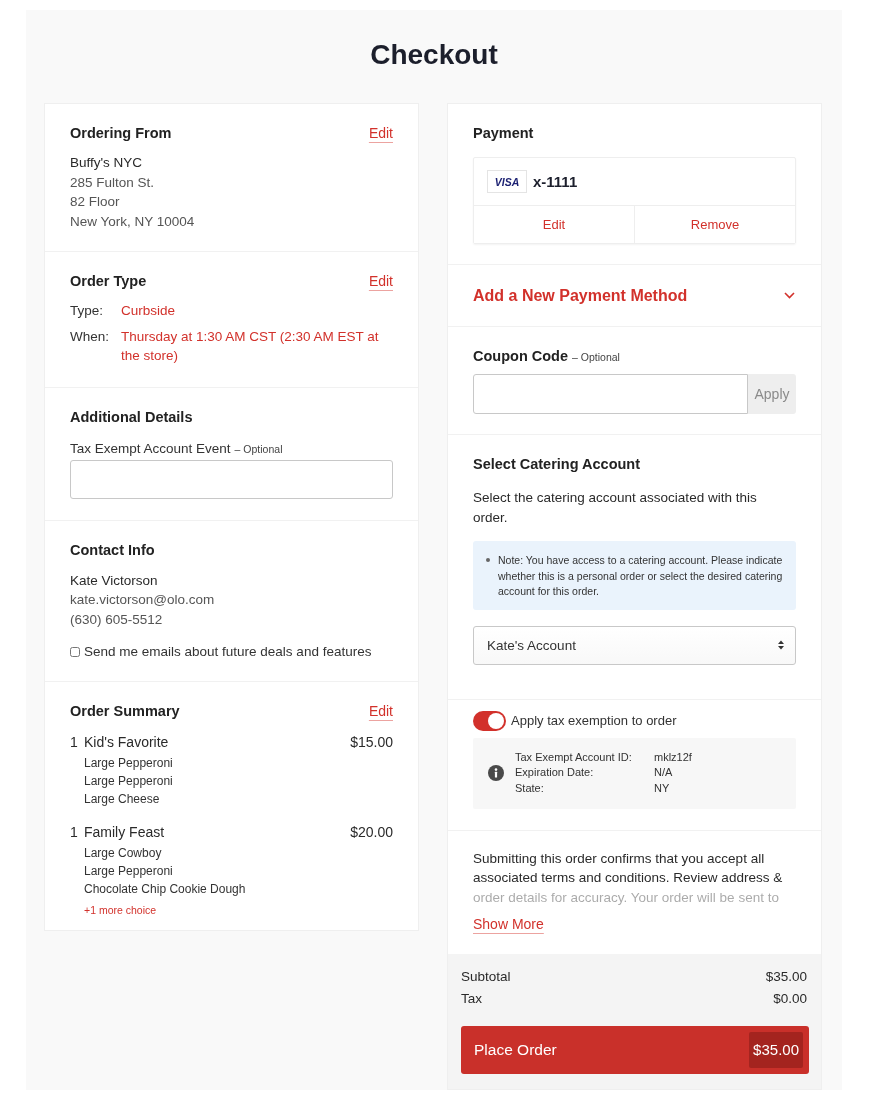 This screenshot has width=884, height=1118. I want to click on detail-value: Thursday at 1:30 AM CST (2:30 AM EST at the store), so click(250, 346).